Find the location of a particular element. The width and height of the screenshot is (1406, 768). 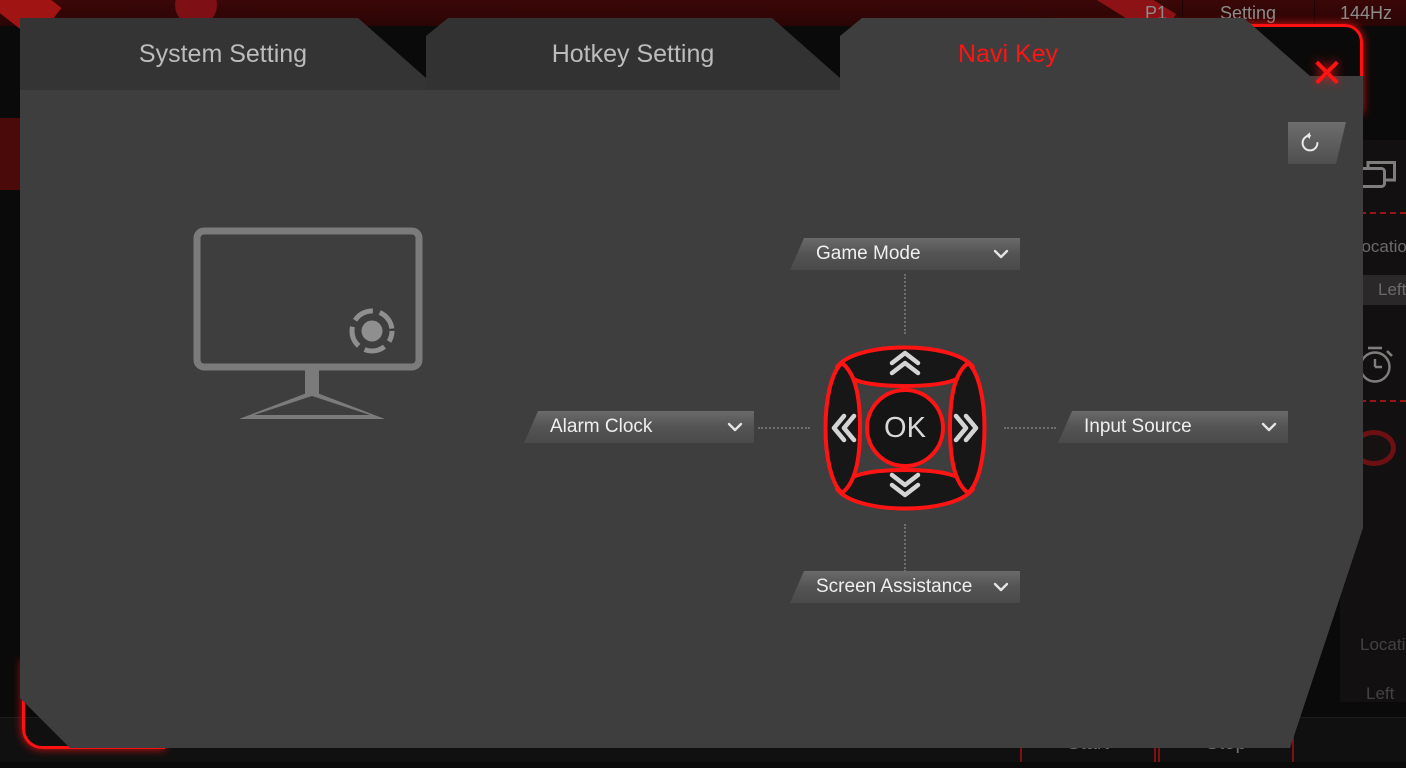

tab-system-setting-label: System Setting is located at coordinates (223, 53).